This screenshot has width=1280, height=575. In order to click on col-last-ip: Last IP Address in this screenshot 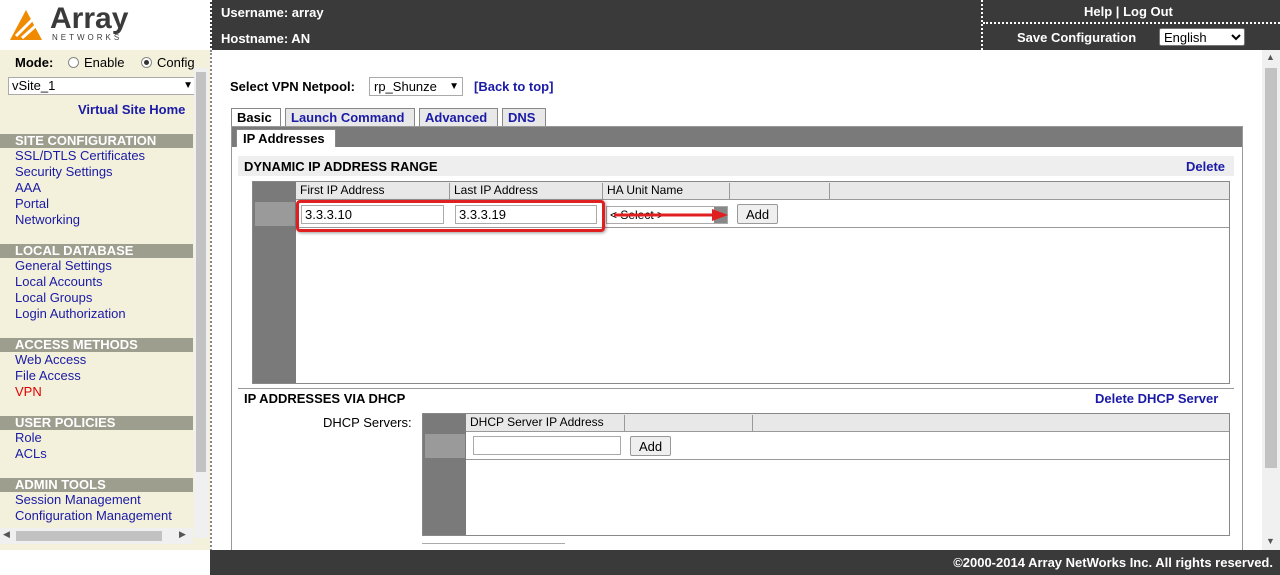, I will do `click(526, 191)`.